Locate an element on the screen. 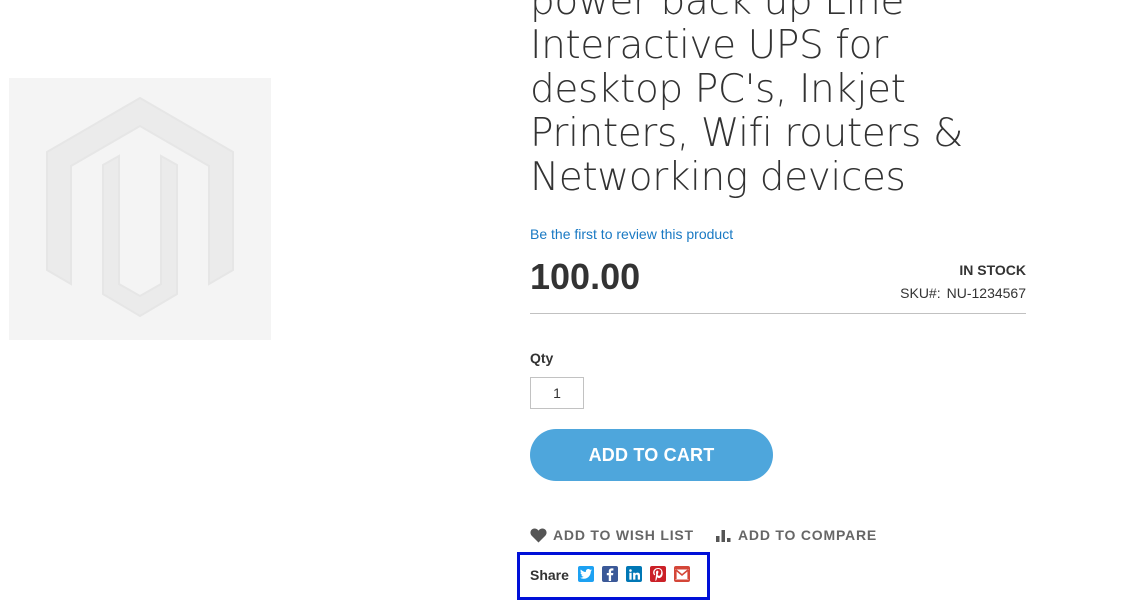 The image size is (1134, 608). magento-logo-icon is located at coordinates (140, 207).